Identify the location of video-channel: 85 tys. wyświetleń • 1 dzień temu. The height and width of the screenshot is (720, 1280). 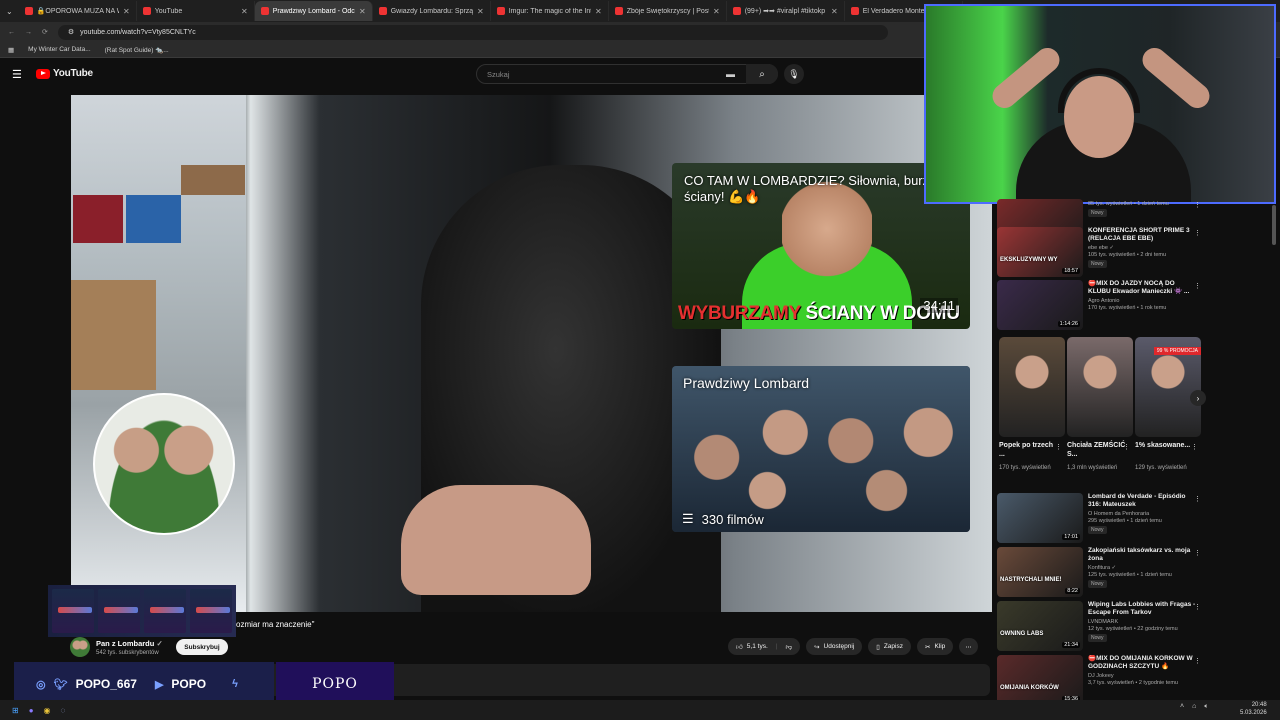
(1142, 204).